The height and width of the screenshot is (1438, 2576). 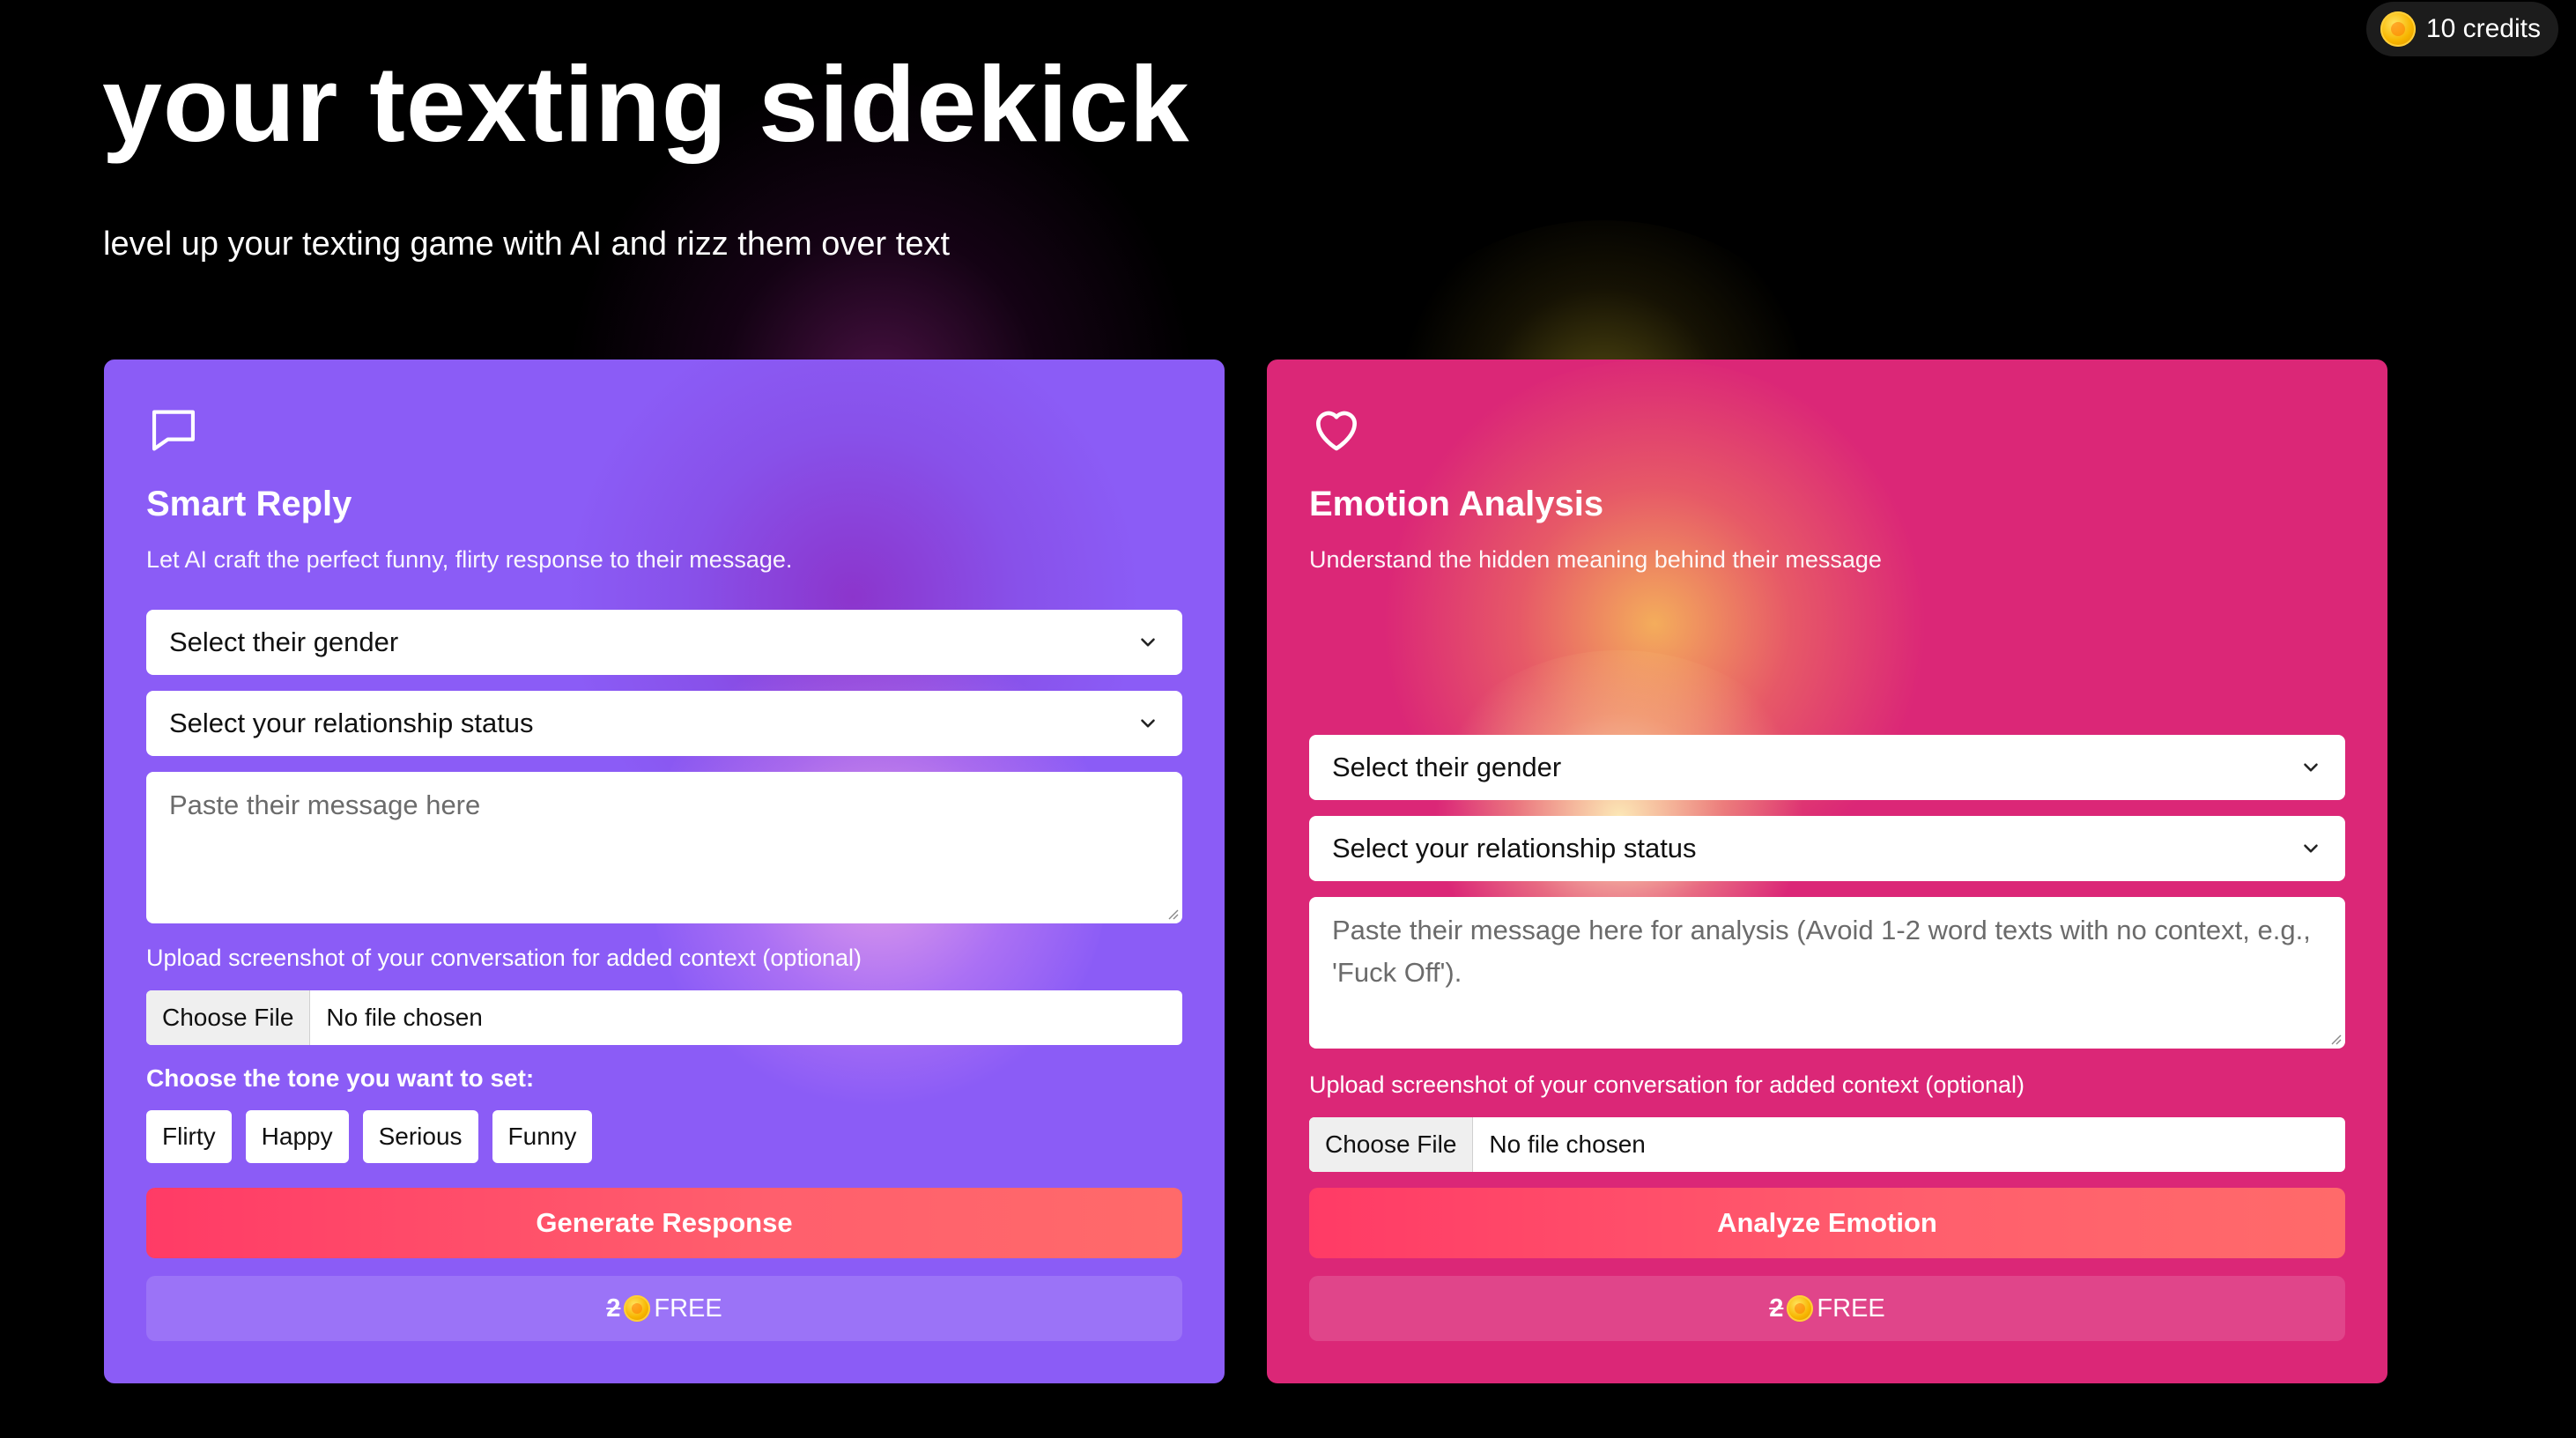 I want to click on tone-label: Choose the tone you want to set:, so click(x=341, y=1078).